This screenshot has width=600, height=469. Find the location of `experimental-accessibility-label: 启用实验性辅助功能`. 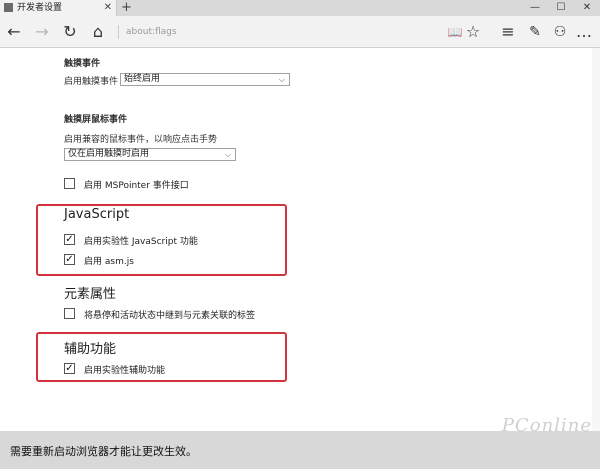

experimental-accessibility-label: 启用实验性辅助功能 is located at coordinates (125, 371).